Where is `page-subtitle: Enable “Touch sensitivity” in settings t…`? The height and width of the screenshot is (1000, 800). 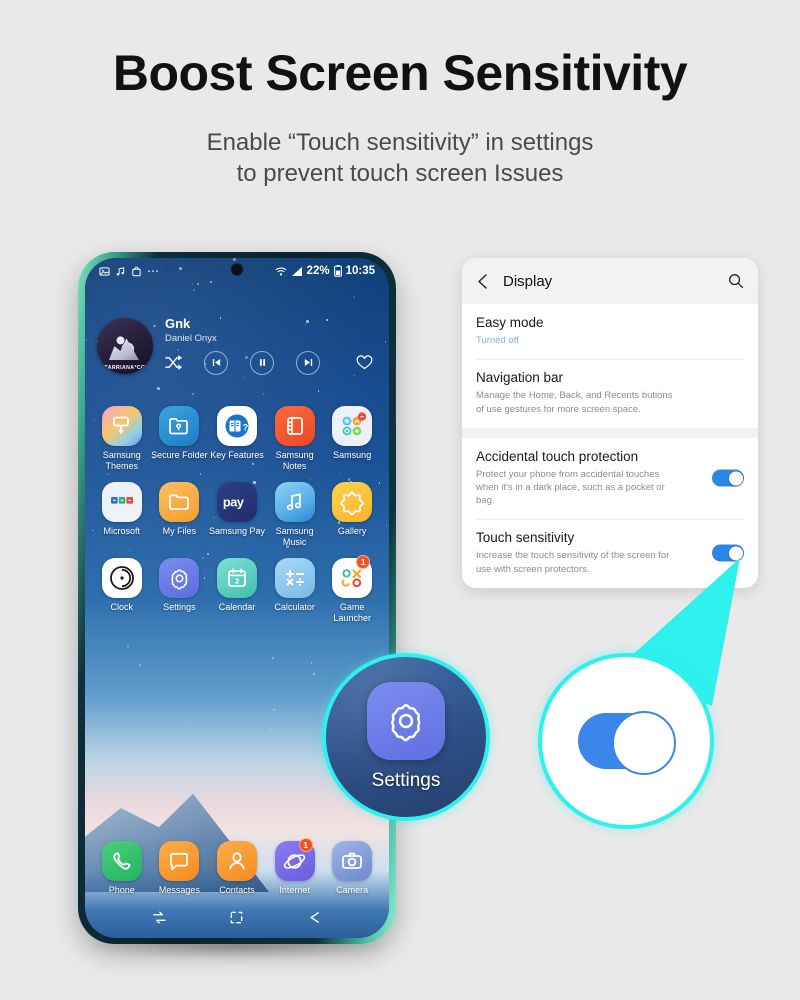
page-subtitle: Enable “Touch sensitivity” in settings t… is located at coordinates (400, 158).